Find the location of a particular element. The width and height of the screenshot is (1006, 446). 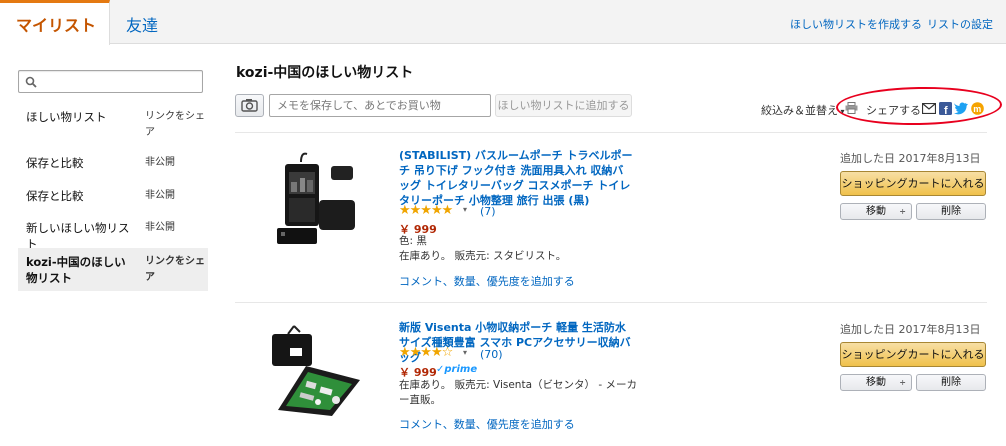

camera-button is located at coordinates (249, 105).